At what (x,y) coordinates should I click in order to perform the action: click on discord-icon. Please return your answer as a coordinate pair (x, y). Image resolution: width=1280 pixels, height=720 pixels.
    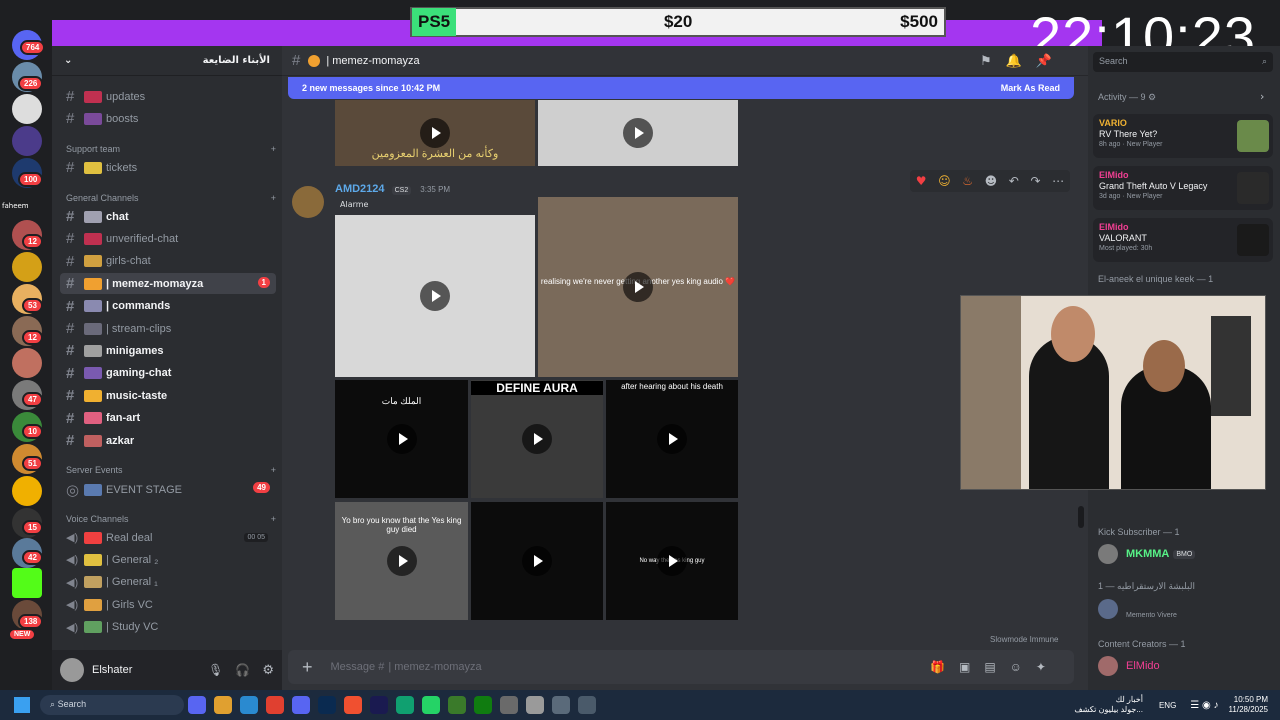
    Looking at the image, I should click on (197, 705).